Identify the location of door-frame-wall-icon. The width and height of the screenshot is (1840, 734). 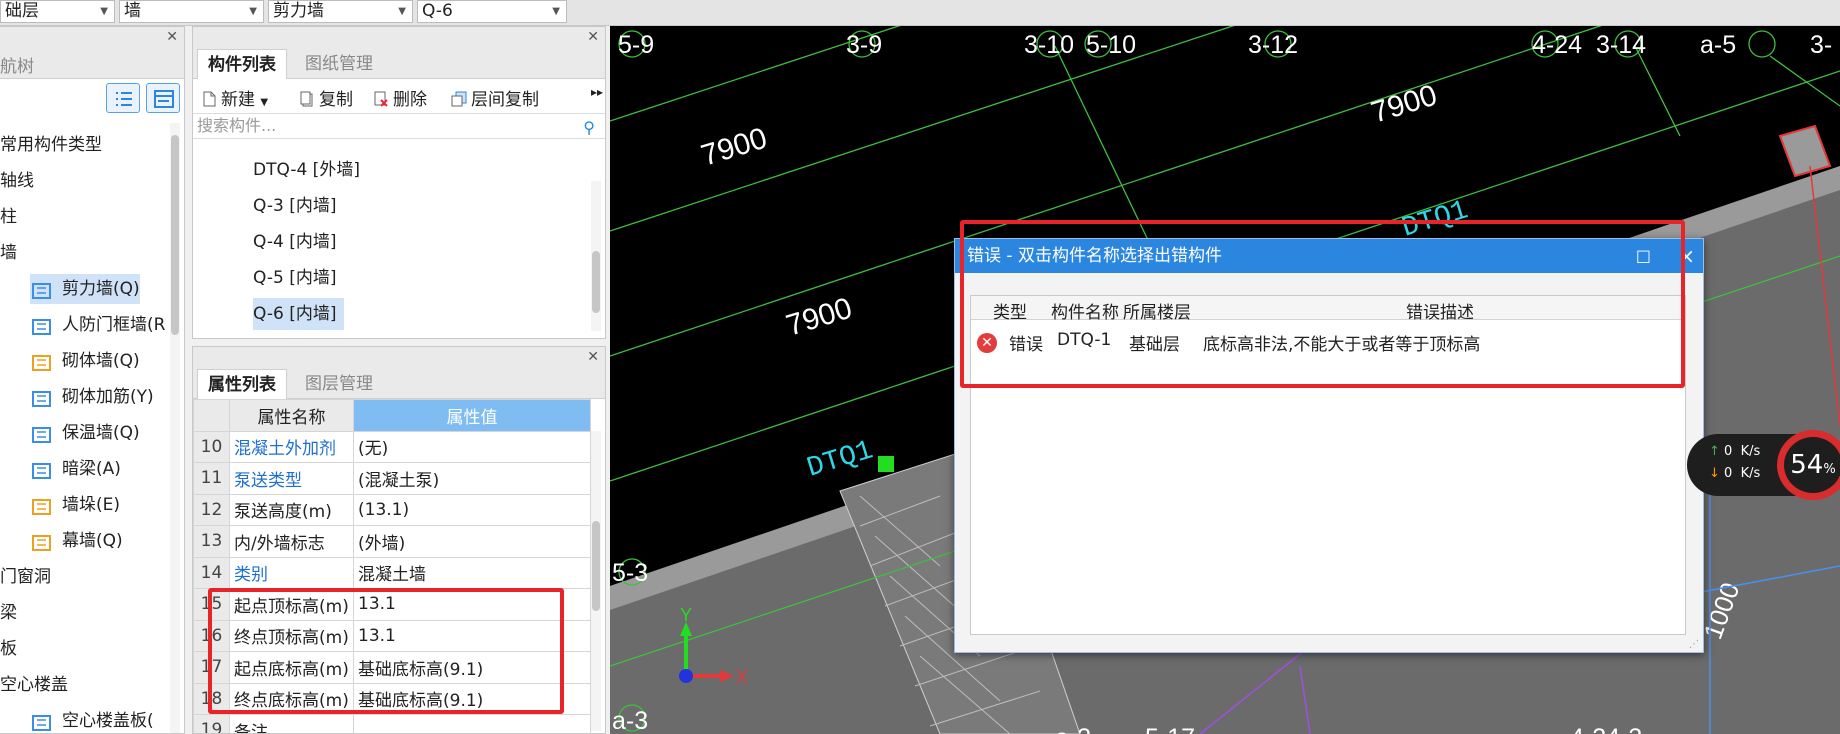
(42, 325).